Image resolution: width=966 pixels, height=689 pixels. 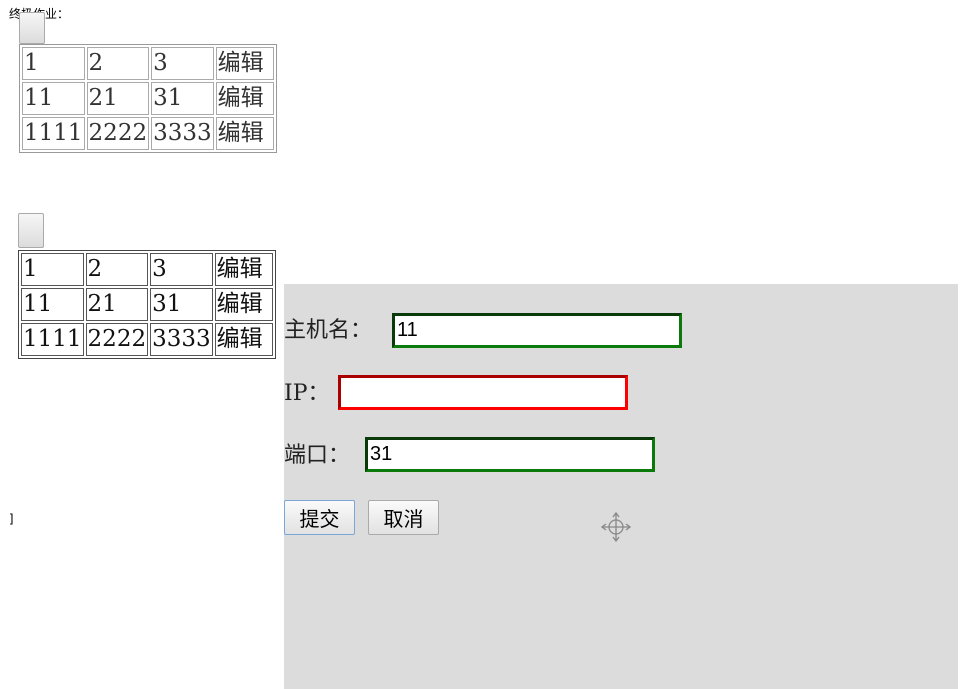 What do you see at coordinates (510, 454) in the screenshot?
I see `port-input` at bounding box center [510, 454].